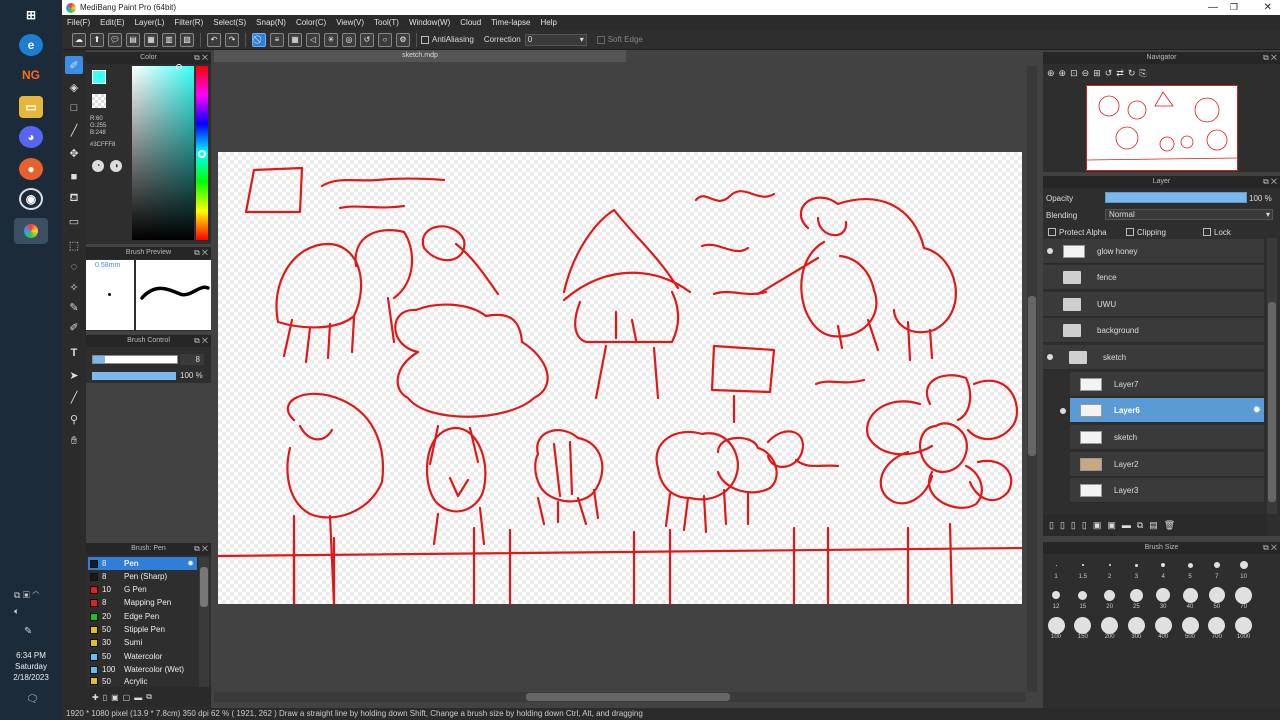  Describe the element at coordinates (1217, 630) in the screenshot. I see `brush-size-option: 700` at that location.